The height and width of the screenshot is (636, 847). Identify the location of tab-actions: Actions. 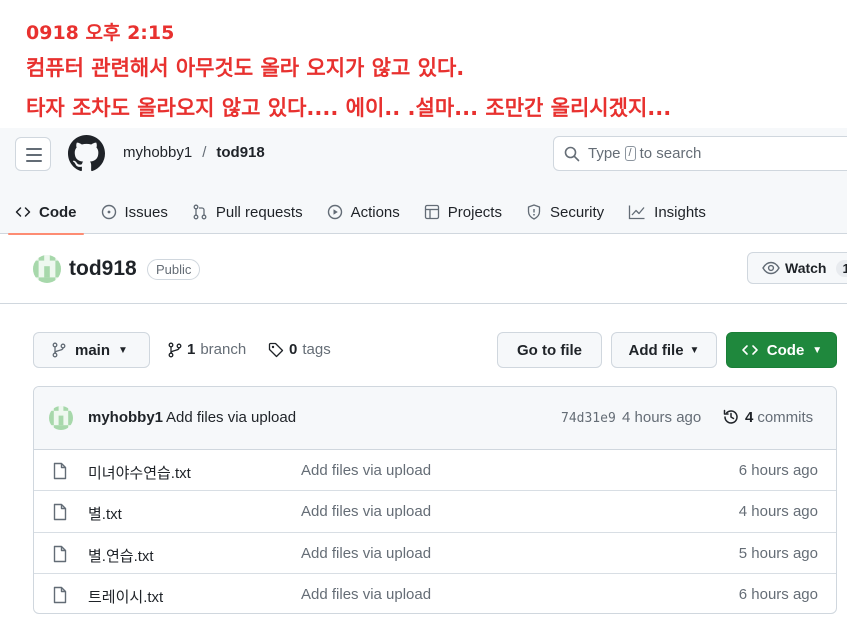
(363, 212).